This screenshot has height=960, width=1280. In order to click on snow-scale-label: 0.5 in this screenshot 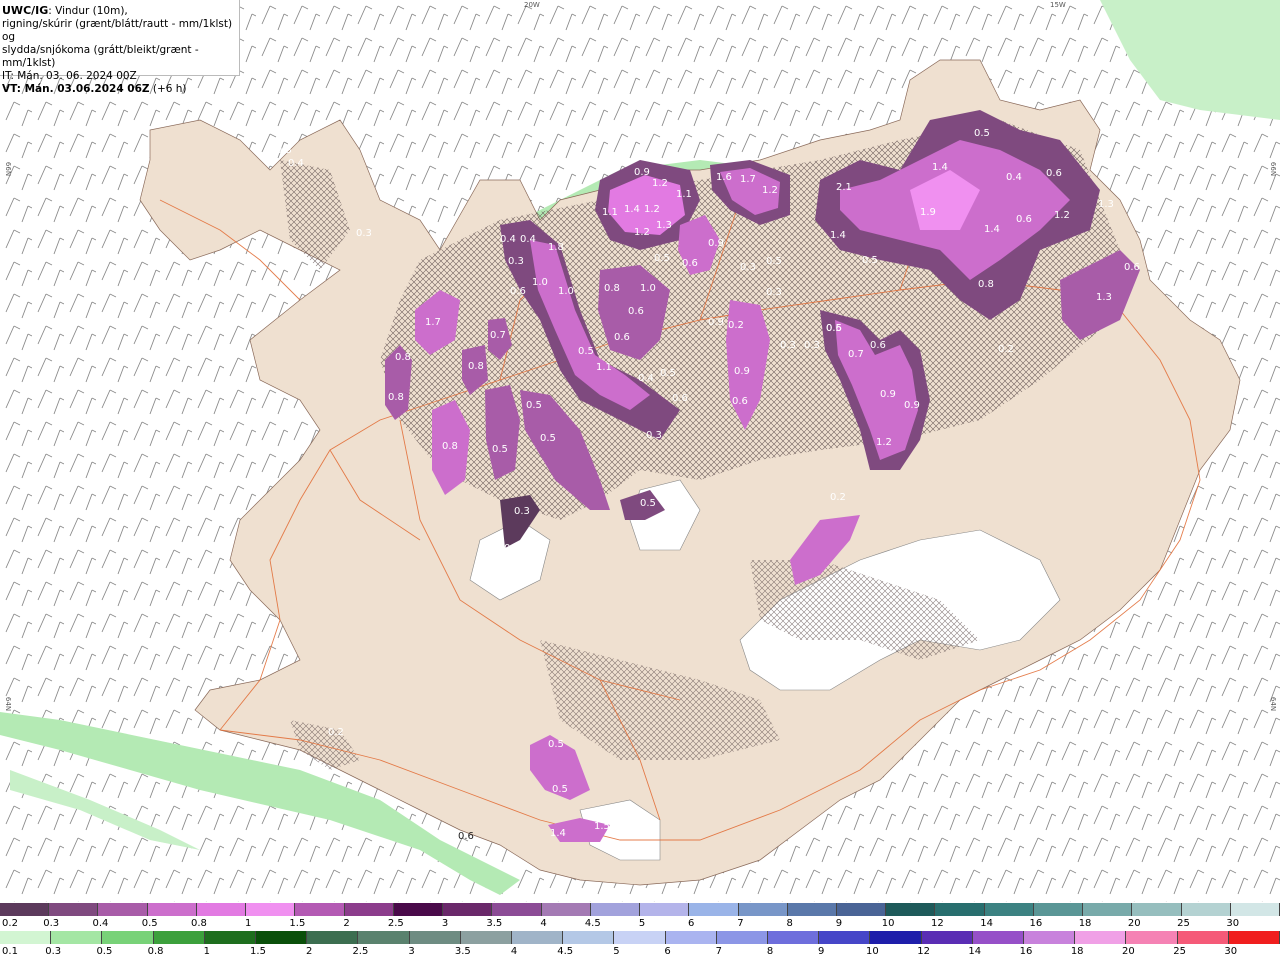, I will do `click(149, 923)`.